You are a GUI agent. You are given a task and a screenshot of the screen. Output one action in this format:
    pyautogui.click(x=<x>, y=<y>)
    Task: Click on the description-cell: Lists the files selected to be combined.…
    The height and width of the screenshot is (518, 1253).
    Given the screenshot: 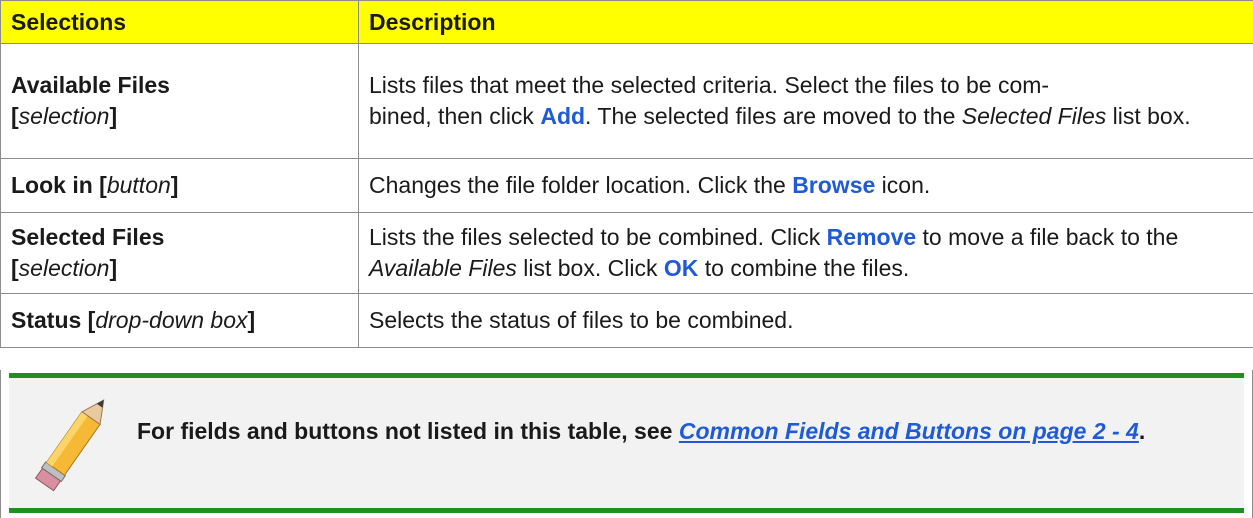 What is the action you would take?
    pyautogui.click(x=805, y=253)
    